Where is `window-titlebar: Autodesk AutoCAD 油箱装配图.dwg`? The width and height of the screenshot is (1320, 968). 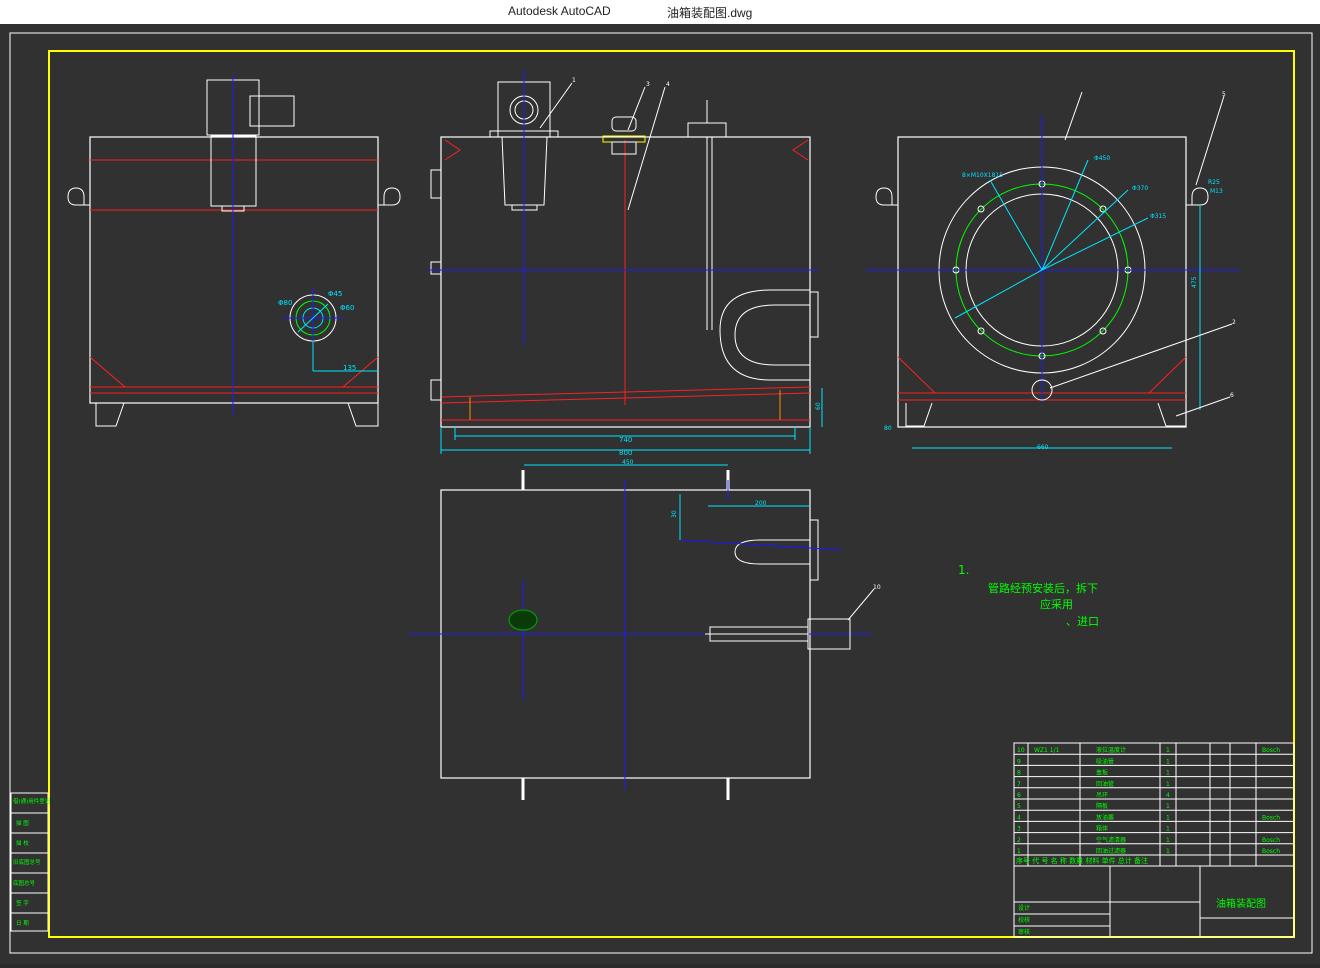 window-titlebar: Autodesk AutoCAD 油箱装配图.dwg is located at coordinates (660, 12).